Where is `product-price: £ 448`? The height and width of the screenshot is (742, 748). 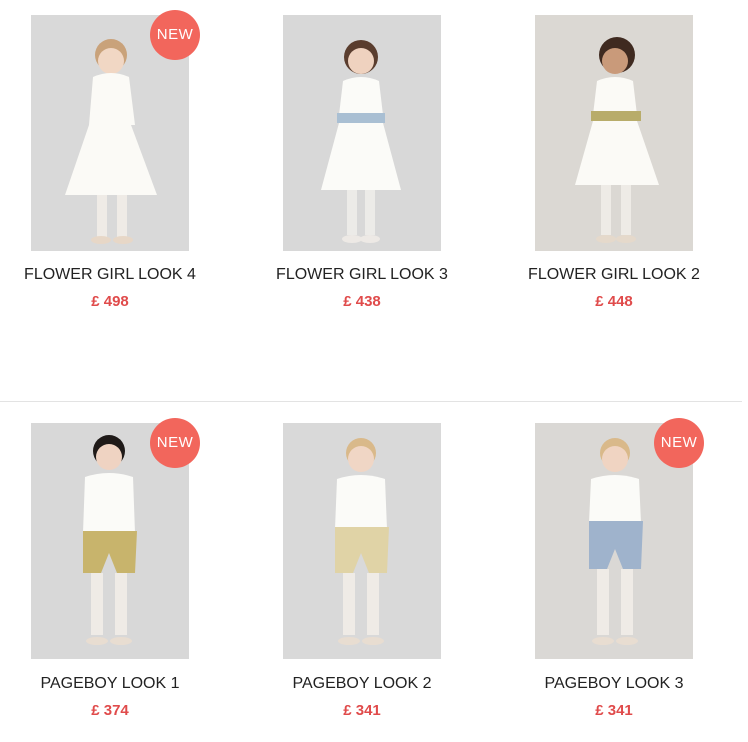 product-price: £ 448 is located at coordinates (614, 301).